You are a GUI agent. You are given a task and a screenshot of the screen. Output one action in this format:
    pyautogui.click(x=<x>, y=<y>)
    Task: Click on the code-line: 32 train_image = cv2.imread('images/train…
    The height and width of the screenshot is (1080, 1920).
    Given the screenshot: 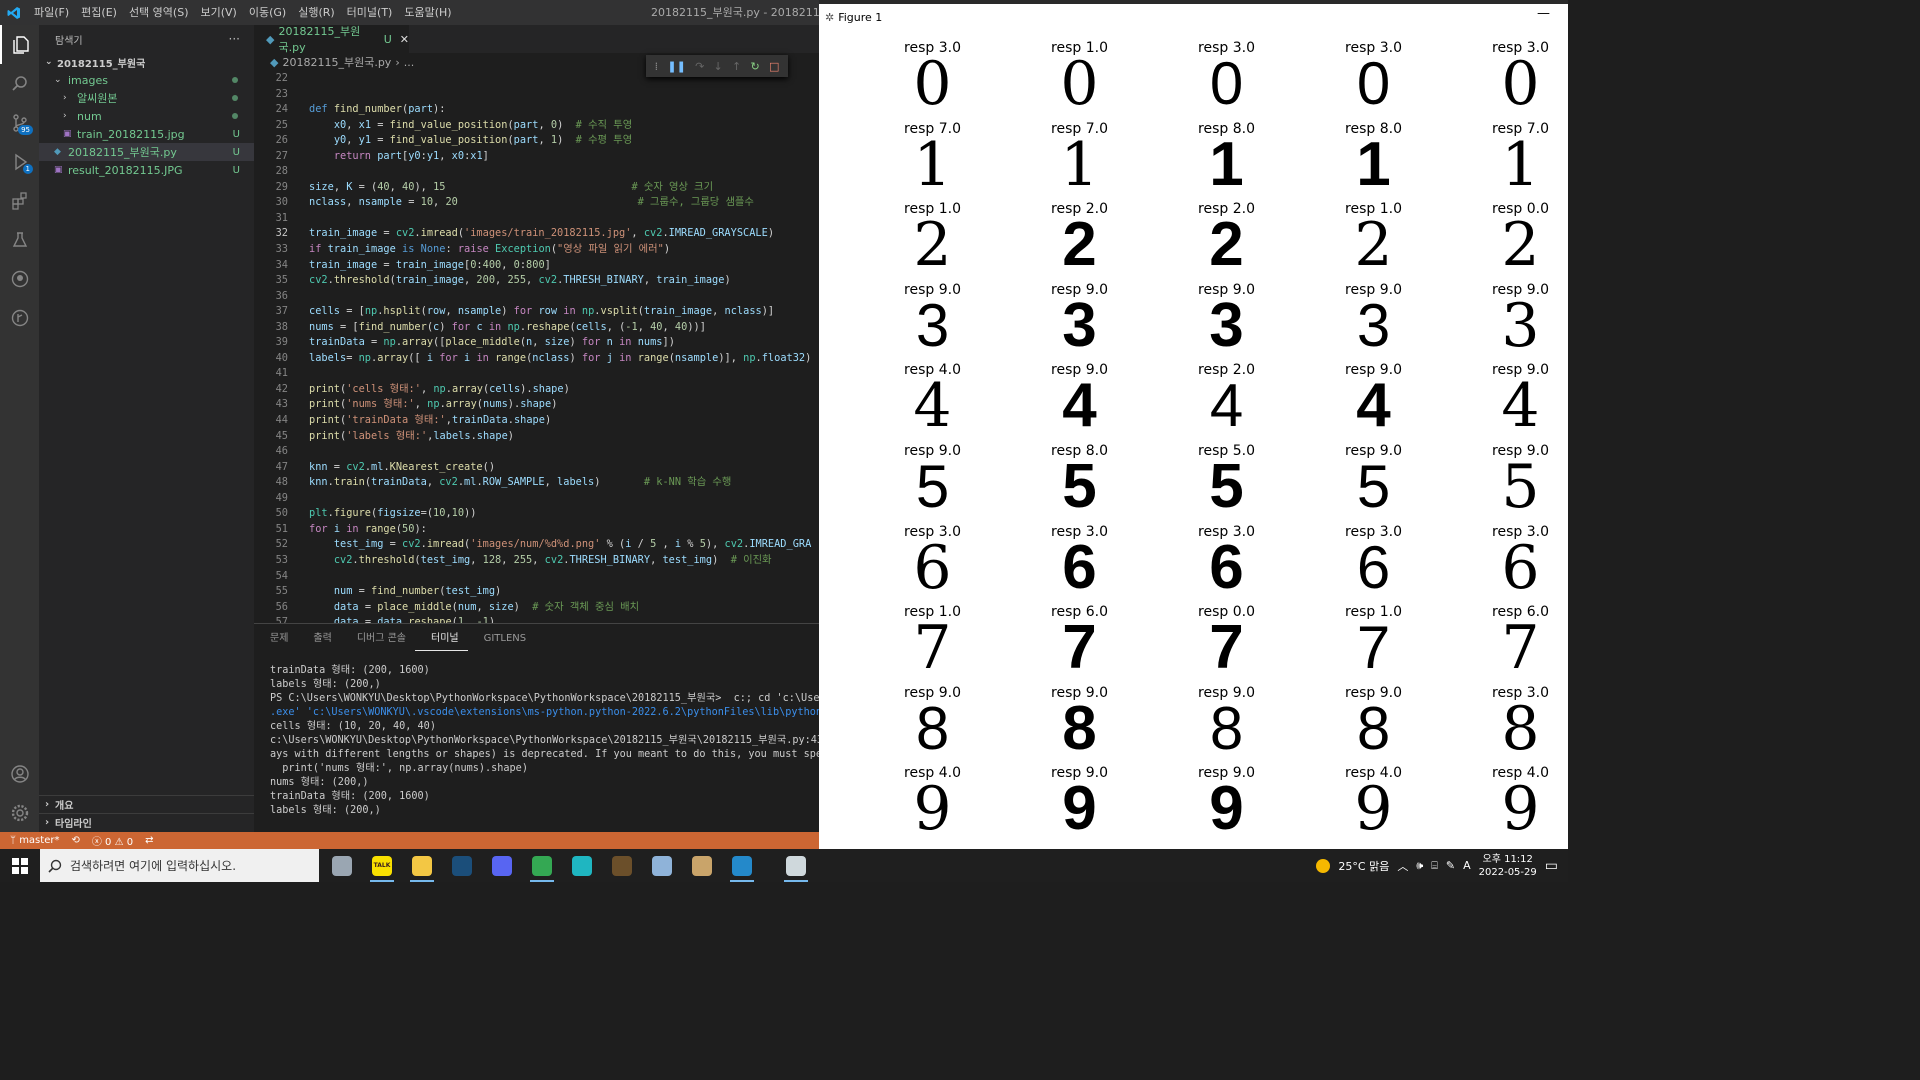 What is the action you would take?
    pyautogui.click(x=536, y=234)
    